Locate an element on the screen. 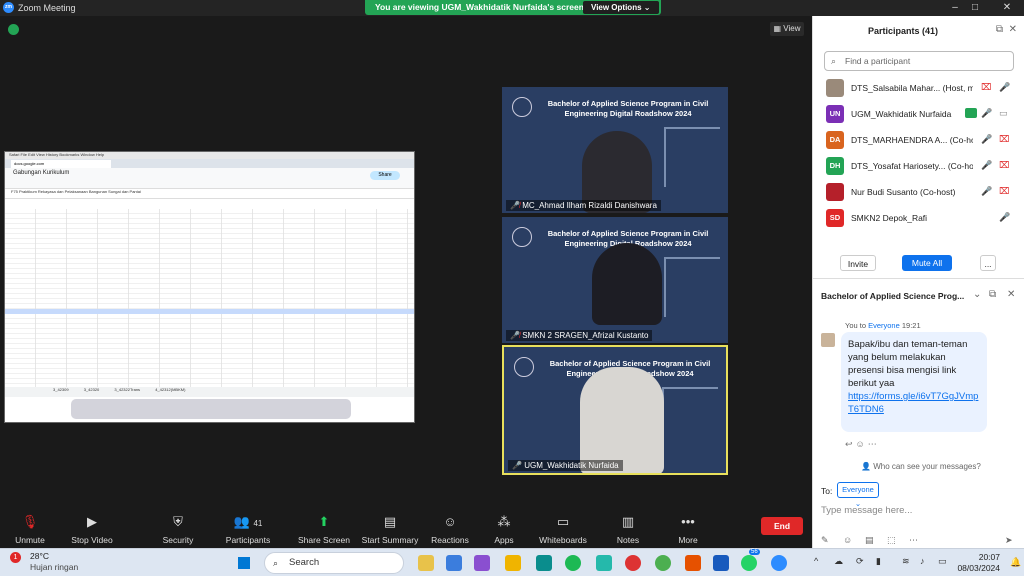 Image resolution: width=1024 pixels, height=576 pixels. mute-all-button: Mute All is located at coordinates (927, 263).